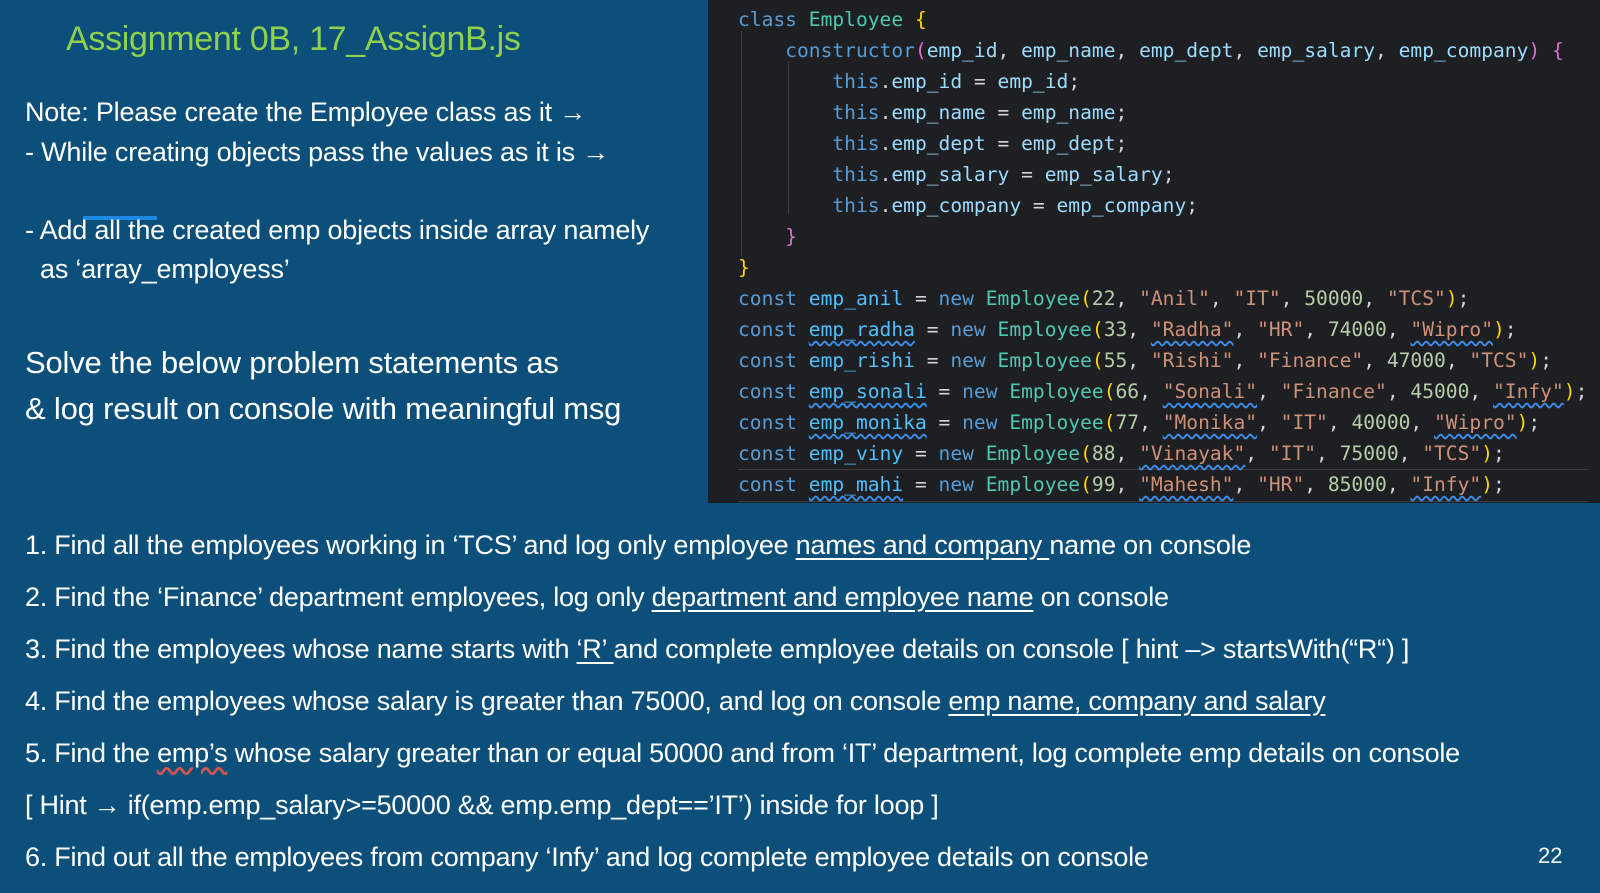 The image size is (1600, 893). What do you see at coordinates (292, 362) in the screenshot?
I see `instruction-line-1: Solve the below problem statements as` at bounding box center [292, 362].